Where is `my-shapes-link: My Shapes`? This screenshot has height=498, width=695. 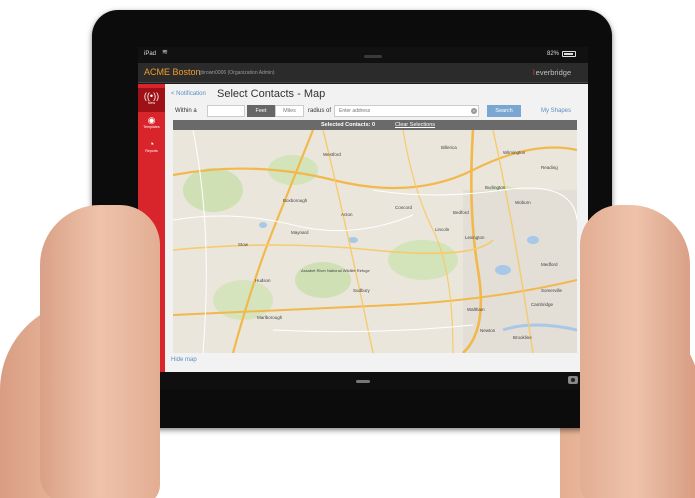
my-shapes-link: My Shapes is located at coordinates (556, 111).